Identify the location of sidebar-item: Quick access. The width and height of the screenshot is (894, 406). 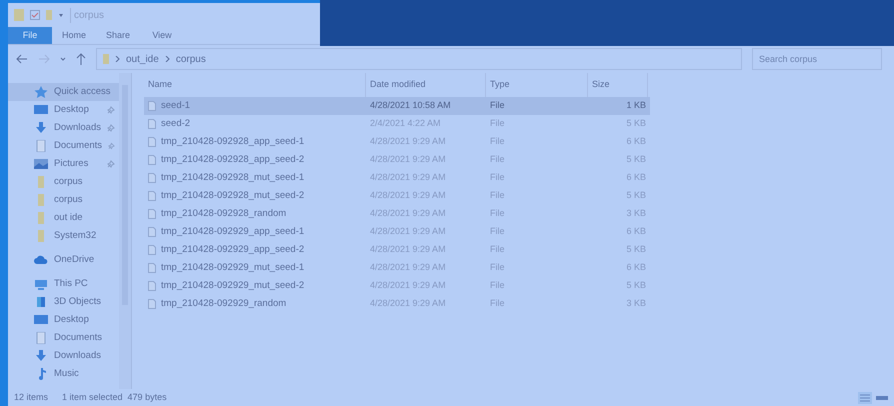
(63, 92).